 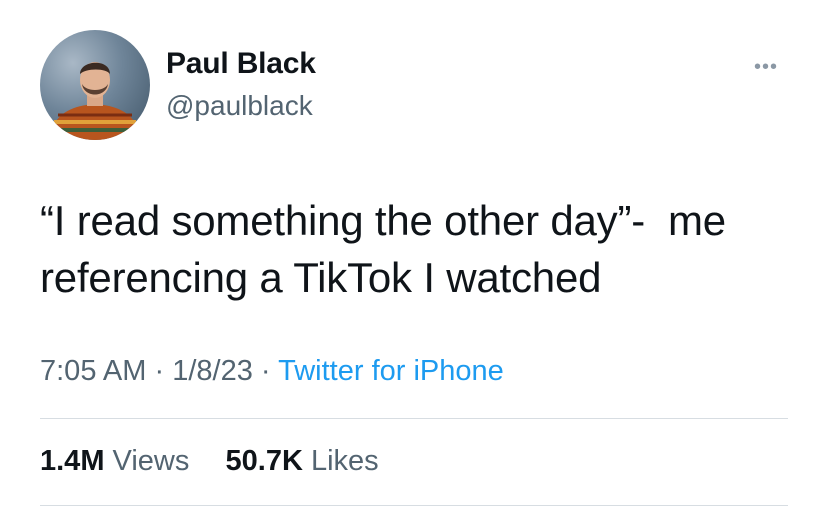 I want to click on likes-count: 50.7K, so click(x=264, y=461).